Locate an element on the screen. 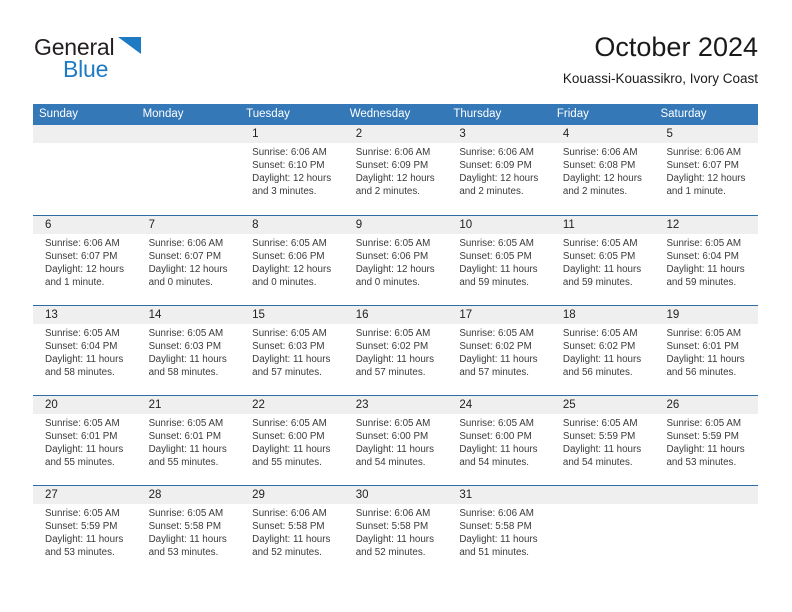 The image size is (792, 612). day-number: 18 is located at coordinates (569, 315).